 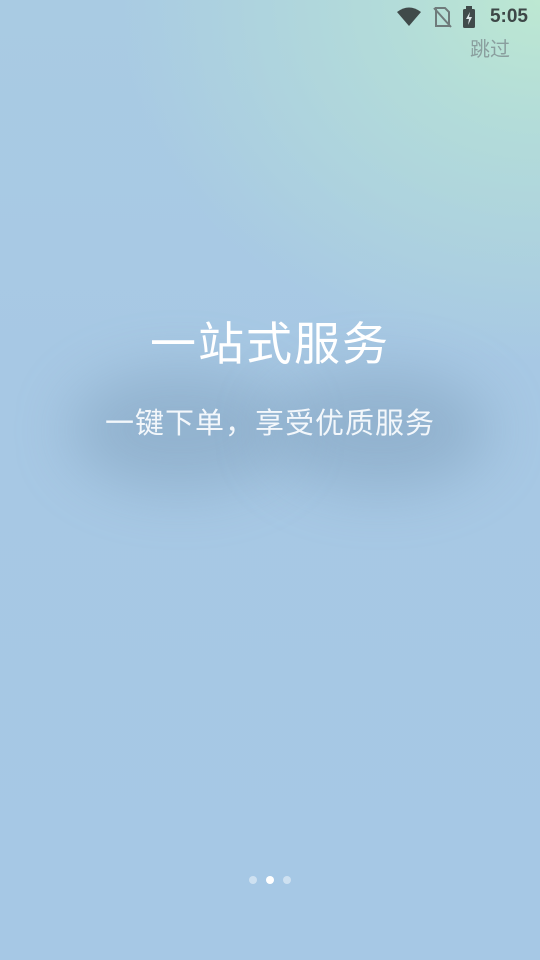 What do you see at coordinates (270, 18) in the screenshot?
I see `status-bar: 5:05` at bounding box center [270, 18].